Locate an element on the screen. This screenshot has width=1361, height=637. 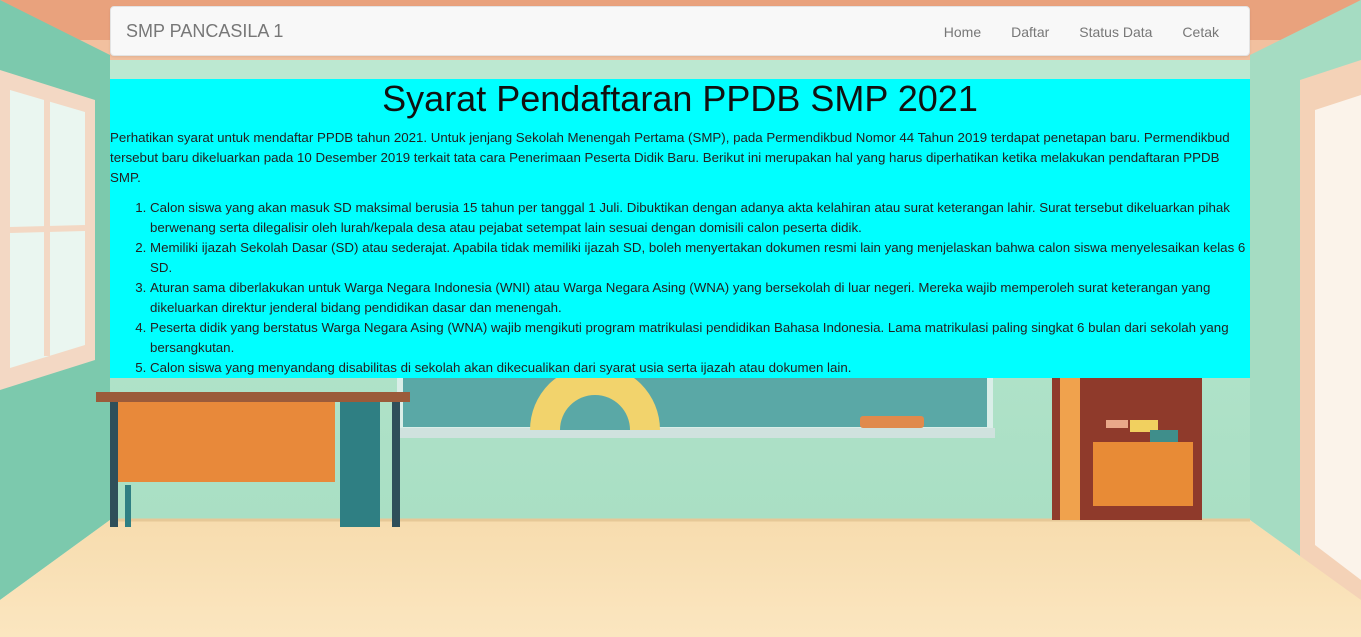
nav-link-daftar: Daftar is located at coordinates (1030, 32).